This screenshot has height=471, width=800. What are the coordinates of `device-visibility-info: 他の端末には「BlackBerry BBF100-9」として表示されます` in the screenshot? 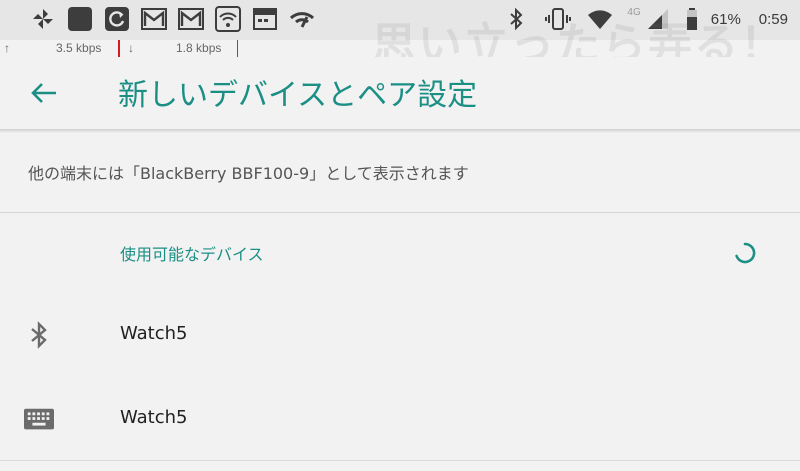 It's located at (248, 173).